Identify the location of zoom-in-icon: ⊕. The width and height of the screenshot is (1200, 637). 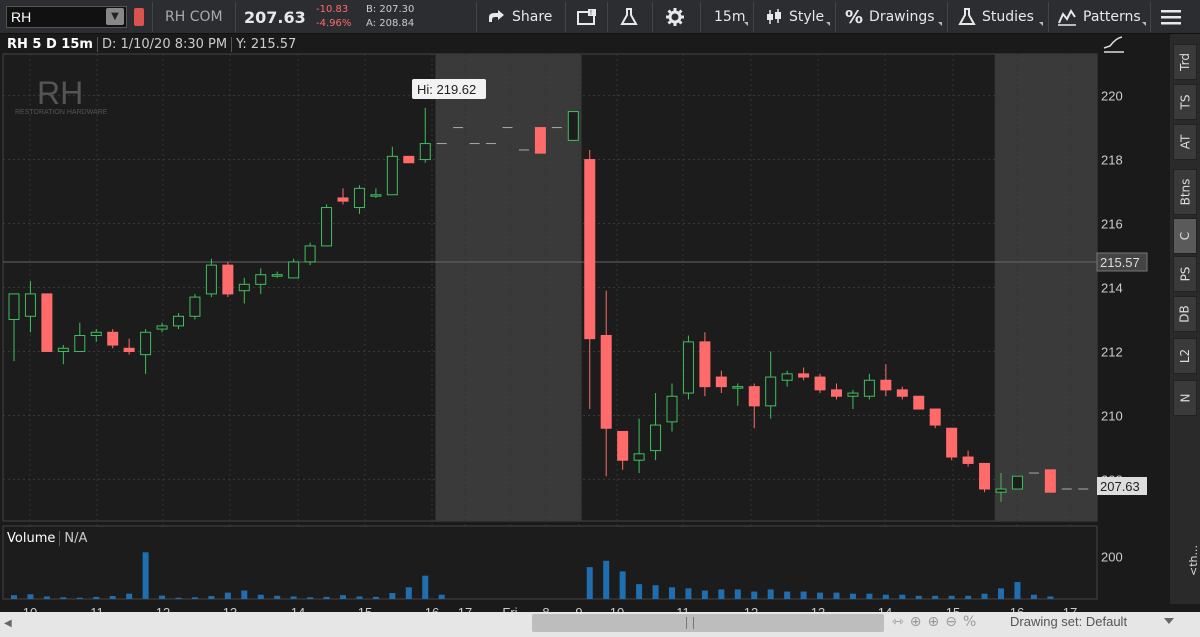
(936, 622).